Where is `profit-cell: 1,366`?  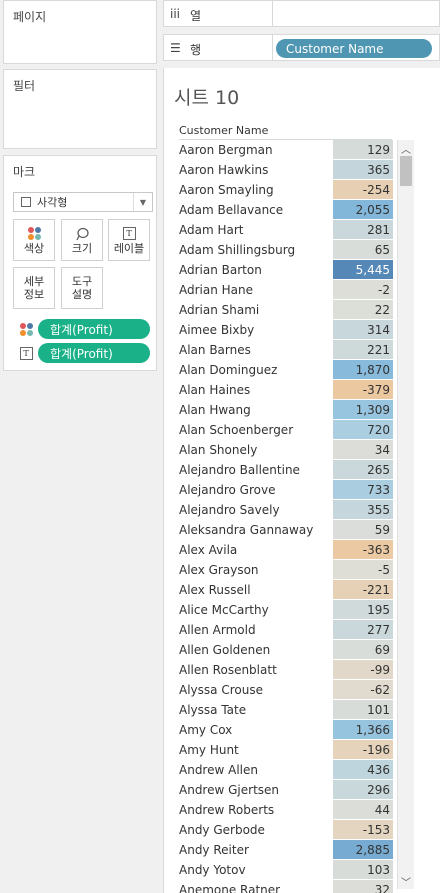
profit-cell: 1,366 is located at coordinates (363, 730).